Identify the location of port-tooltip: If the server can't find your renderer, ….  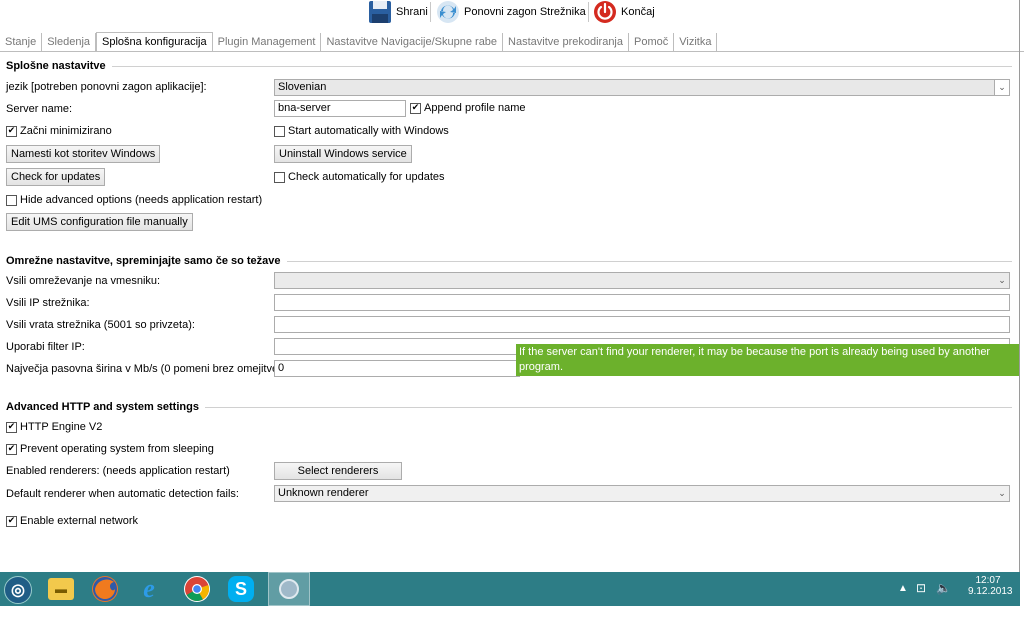
(768, 366).